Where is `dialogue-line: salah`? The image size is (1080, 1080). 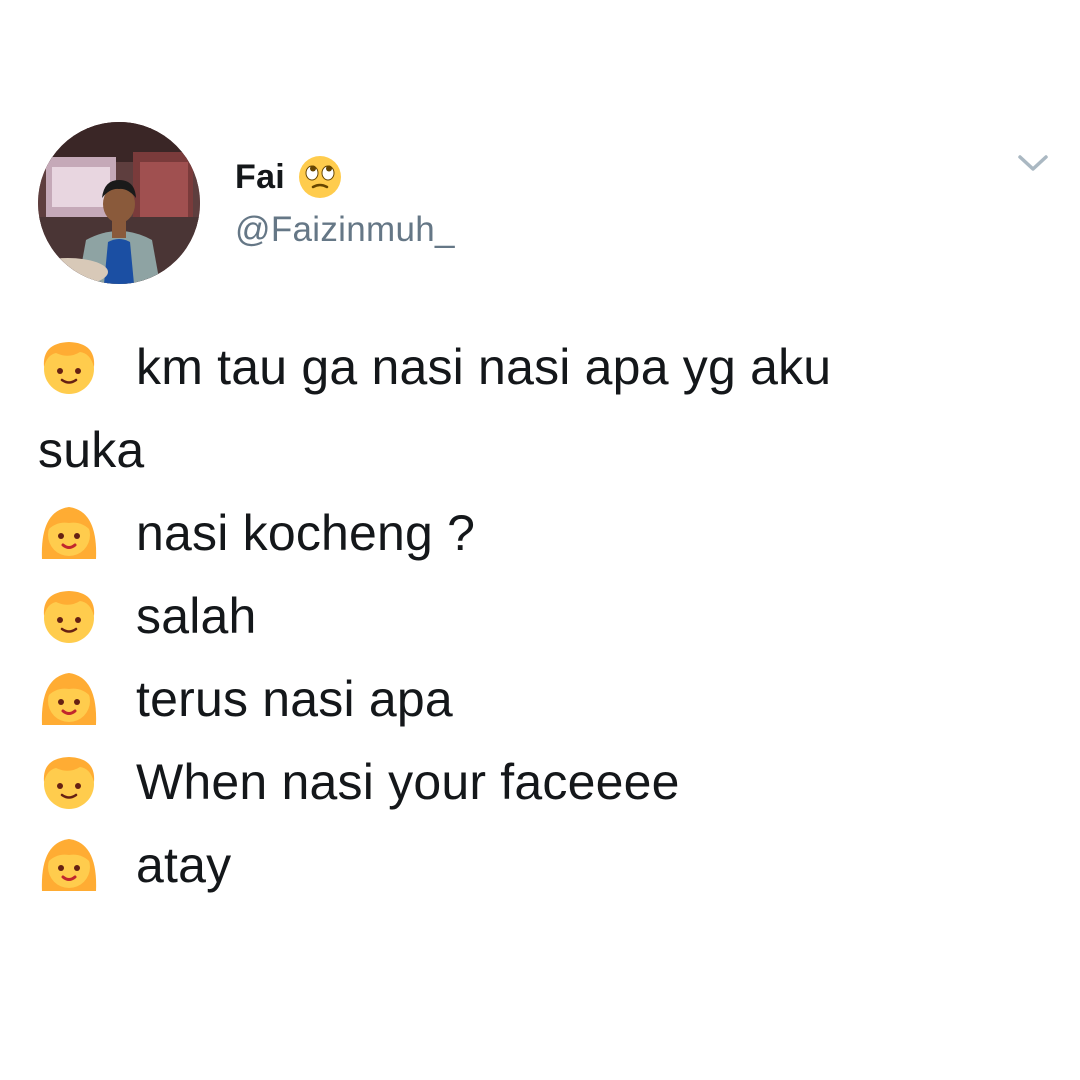 dialogue-line: salah is located at coordinates (543, 616).